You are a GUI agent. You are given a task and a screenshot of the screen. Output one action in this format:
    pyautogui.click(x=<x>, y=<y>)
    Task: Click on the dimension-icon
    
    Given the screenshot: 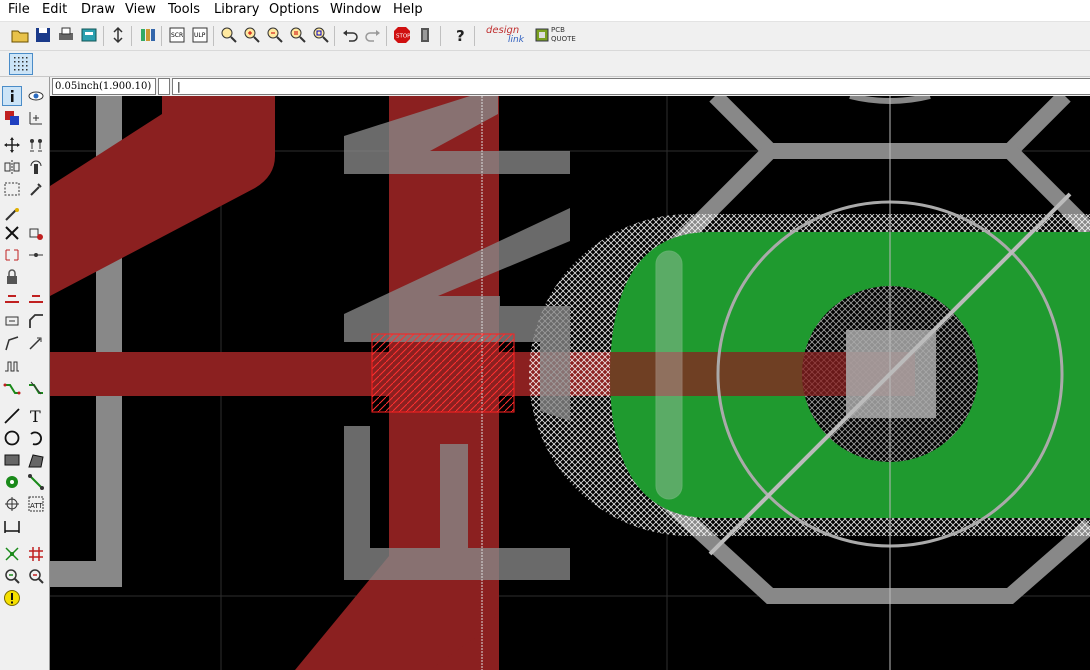 What is the action you would take?
    pyautogui.click(x=12, y=526)
    